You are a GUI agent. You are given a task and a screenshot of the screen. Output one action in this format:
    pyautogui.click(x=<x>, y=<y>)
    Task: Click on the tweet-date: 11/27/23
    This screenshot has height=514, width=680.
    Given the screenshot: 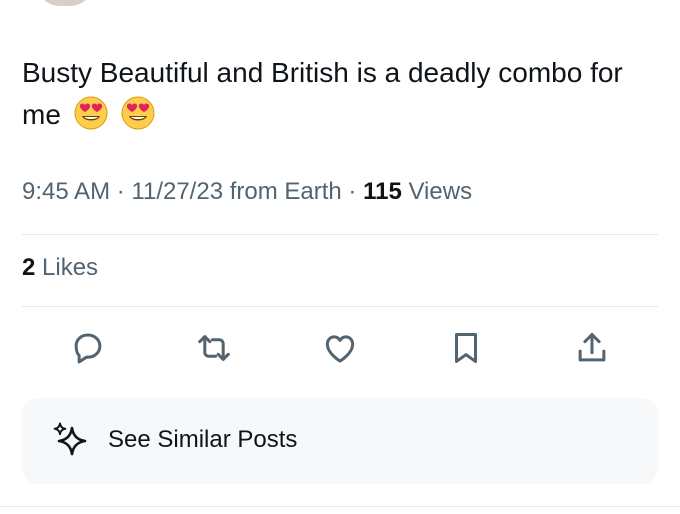 What is the action you would take?
    pyautogui.click(x=177, y=191)
    